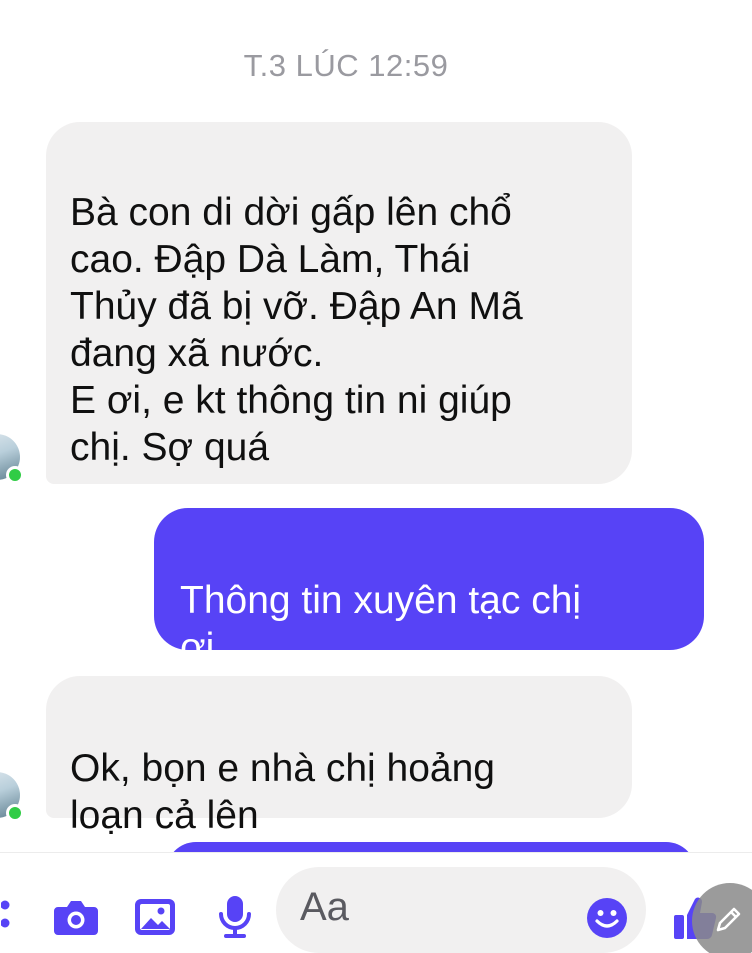 The height and width of the screenshot is (953, 752). I want to click on emoji-icon, so click(607, 920).